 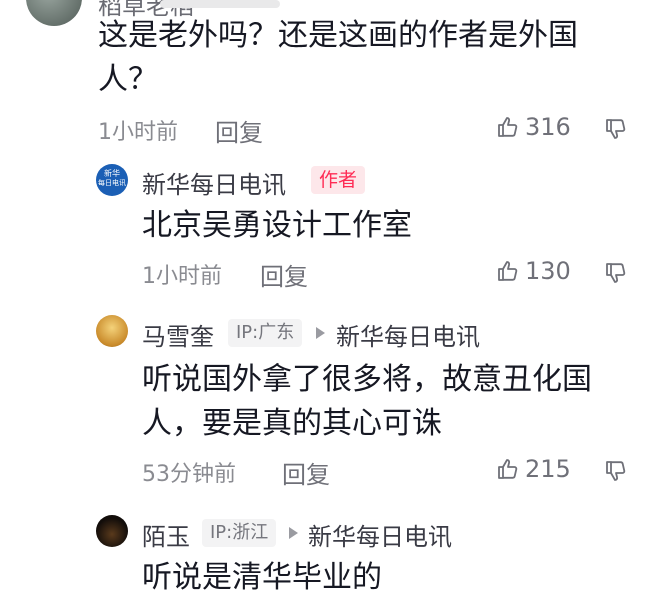 What do you see at coordinates (239, 533) in the screenshot?
I see `ip-location-tag: IP:浙江` at bounding box center [239, 533].